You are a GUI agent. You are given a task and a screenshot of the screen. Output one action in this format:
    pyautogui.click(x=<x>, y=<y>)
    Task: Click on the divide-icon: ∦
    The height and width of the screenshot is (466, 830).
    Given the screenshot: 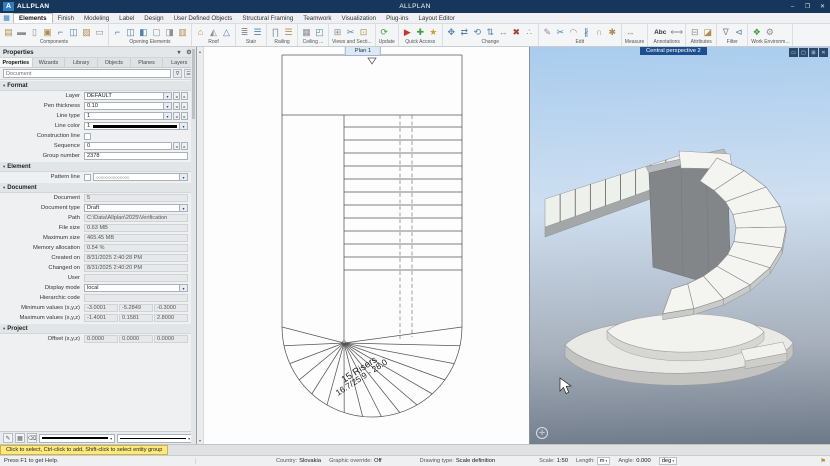 What is the action you would take?
    pyautogui.click(x=586, y=32)
    